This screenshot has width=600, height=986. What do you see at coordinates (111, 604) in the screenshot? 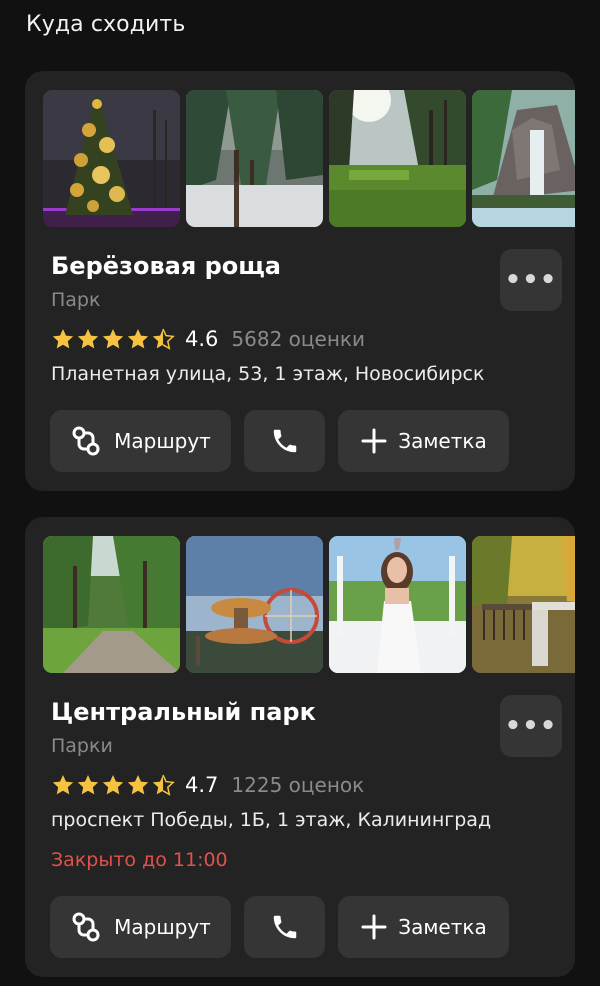
I see `park-path-photo` at bounding box center [111, 604].